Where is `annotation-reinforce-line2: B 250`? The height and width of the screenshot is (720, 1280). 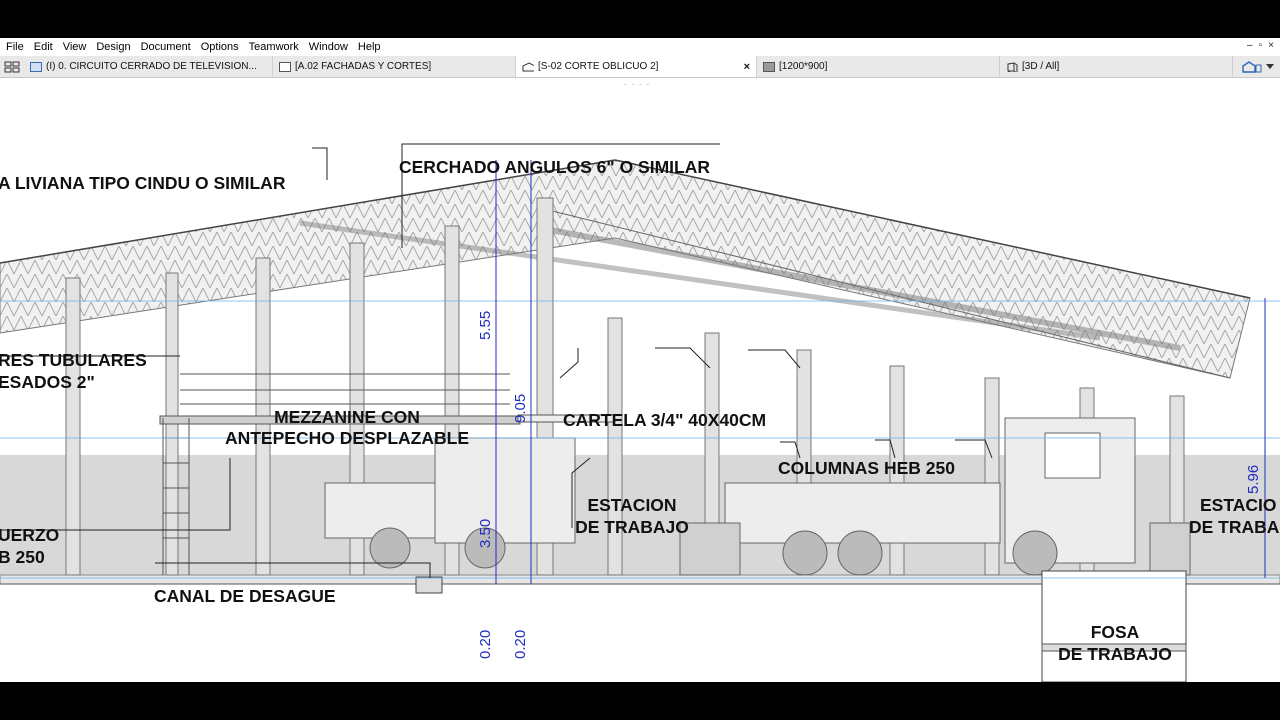
annotation-reinforce-line2: B 250 is located at coordinates (22, 557).